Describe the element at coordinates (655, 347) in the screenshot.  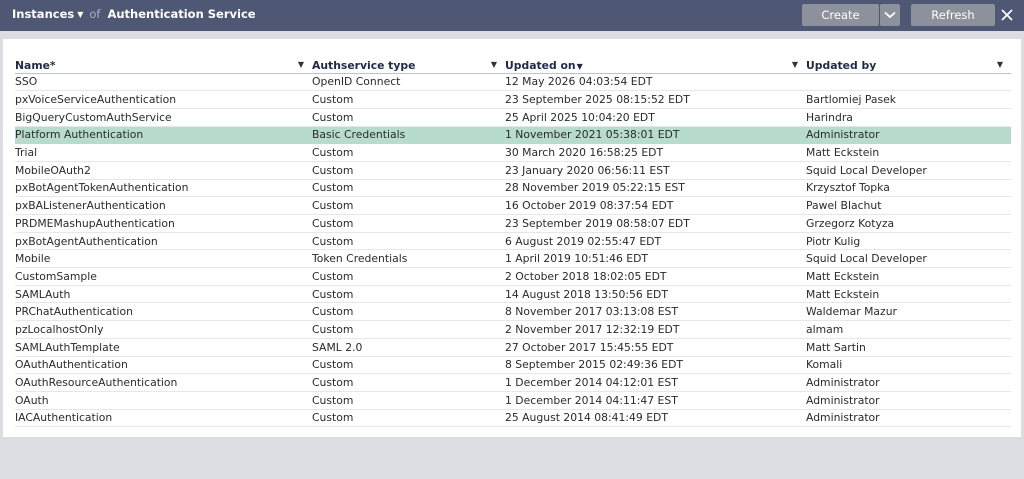
I see `cell-updated-on: 27 October 2017 15:45:55 EDT` at that location.